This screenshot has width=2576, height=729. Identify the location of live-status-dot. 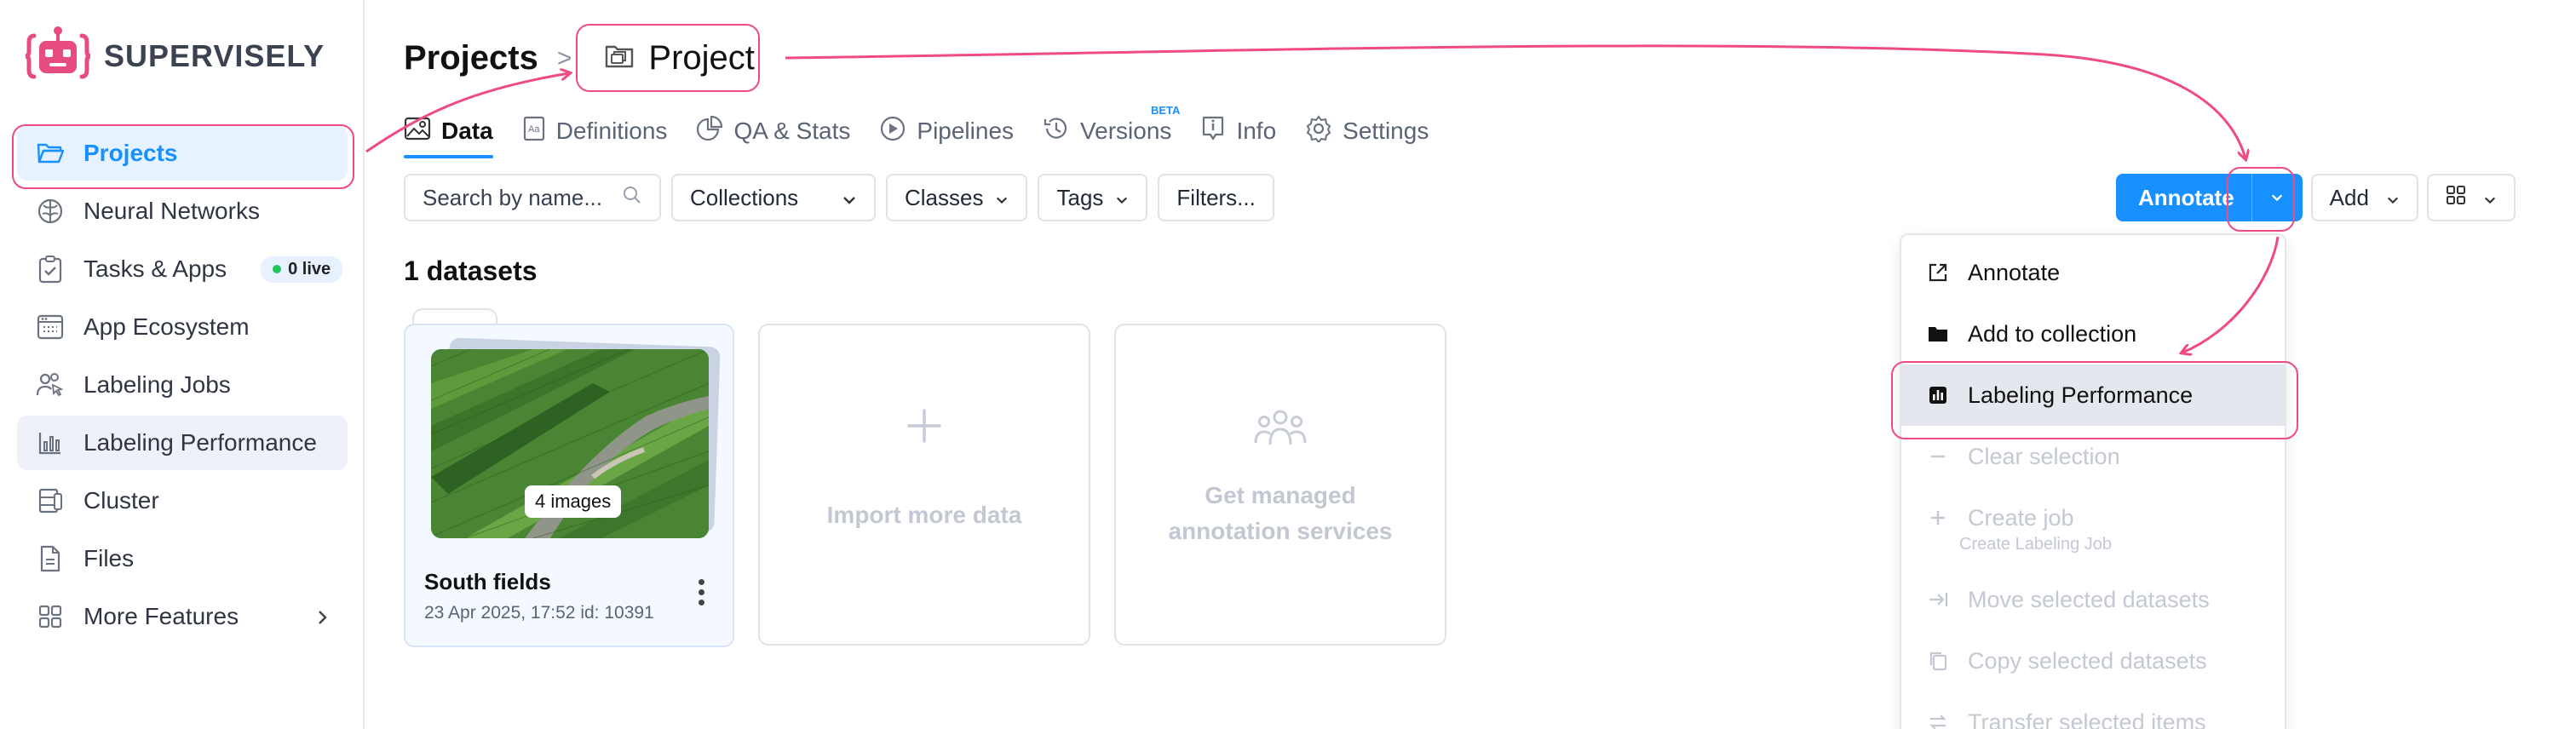
(278, 269).